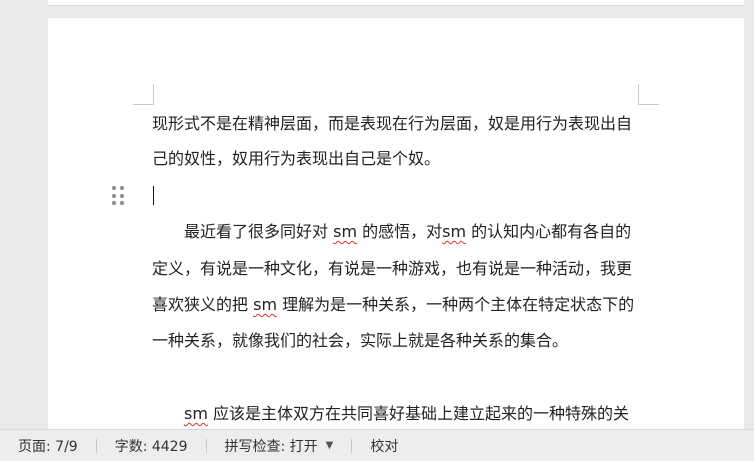 The width and height of the screenshot is (754, 461). I want to click on spellcheck-toggle: 拼写检查: 打开 ▼, so click(279, 446).